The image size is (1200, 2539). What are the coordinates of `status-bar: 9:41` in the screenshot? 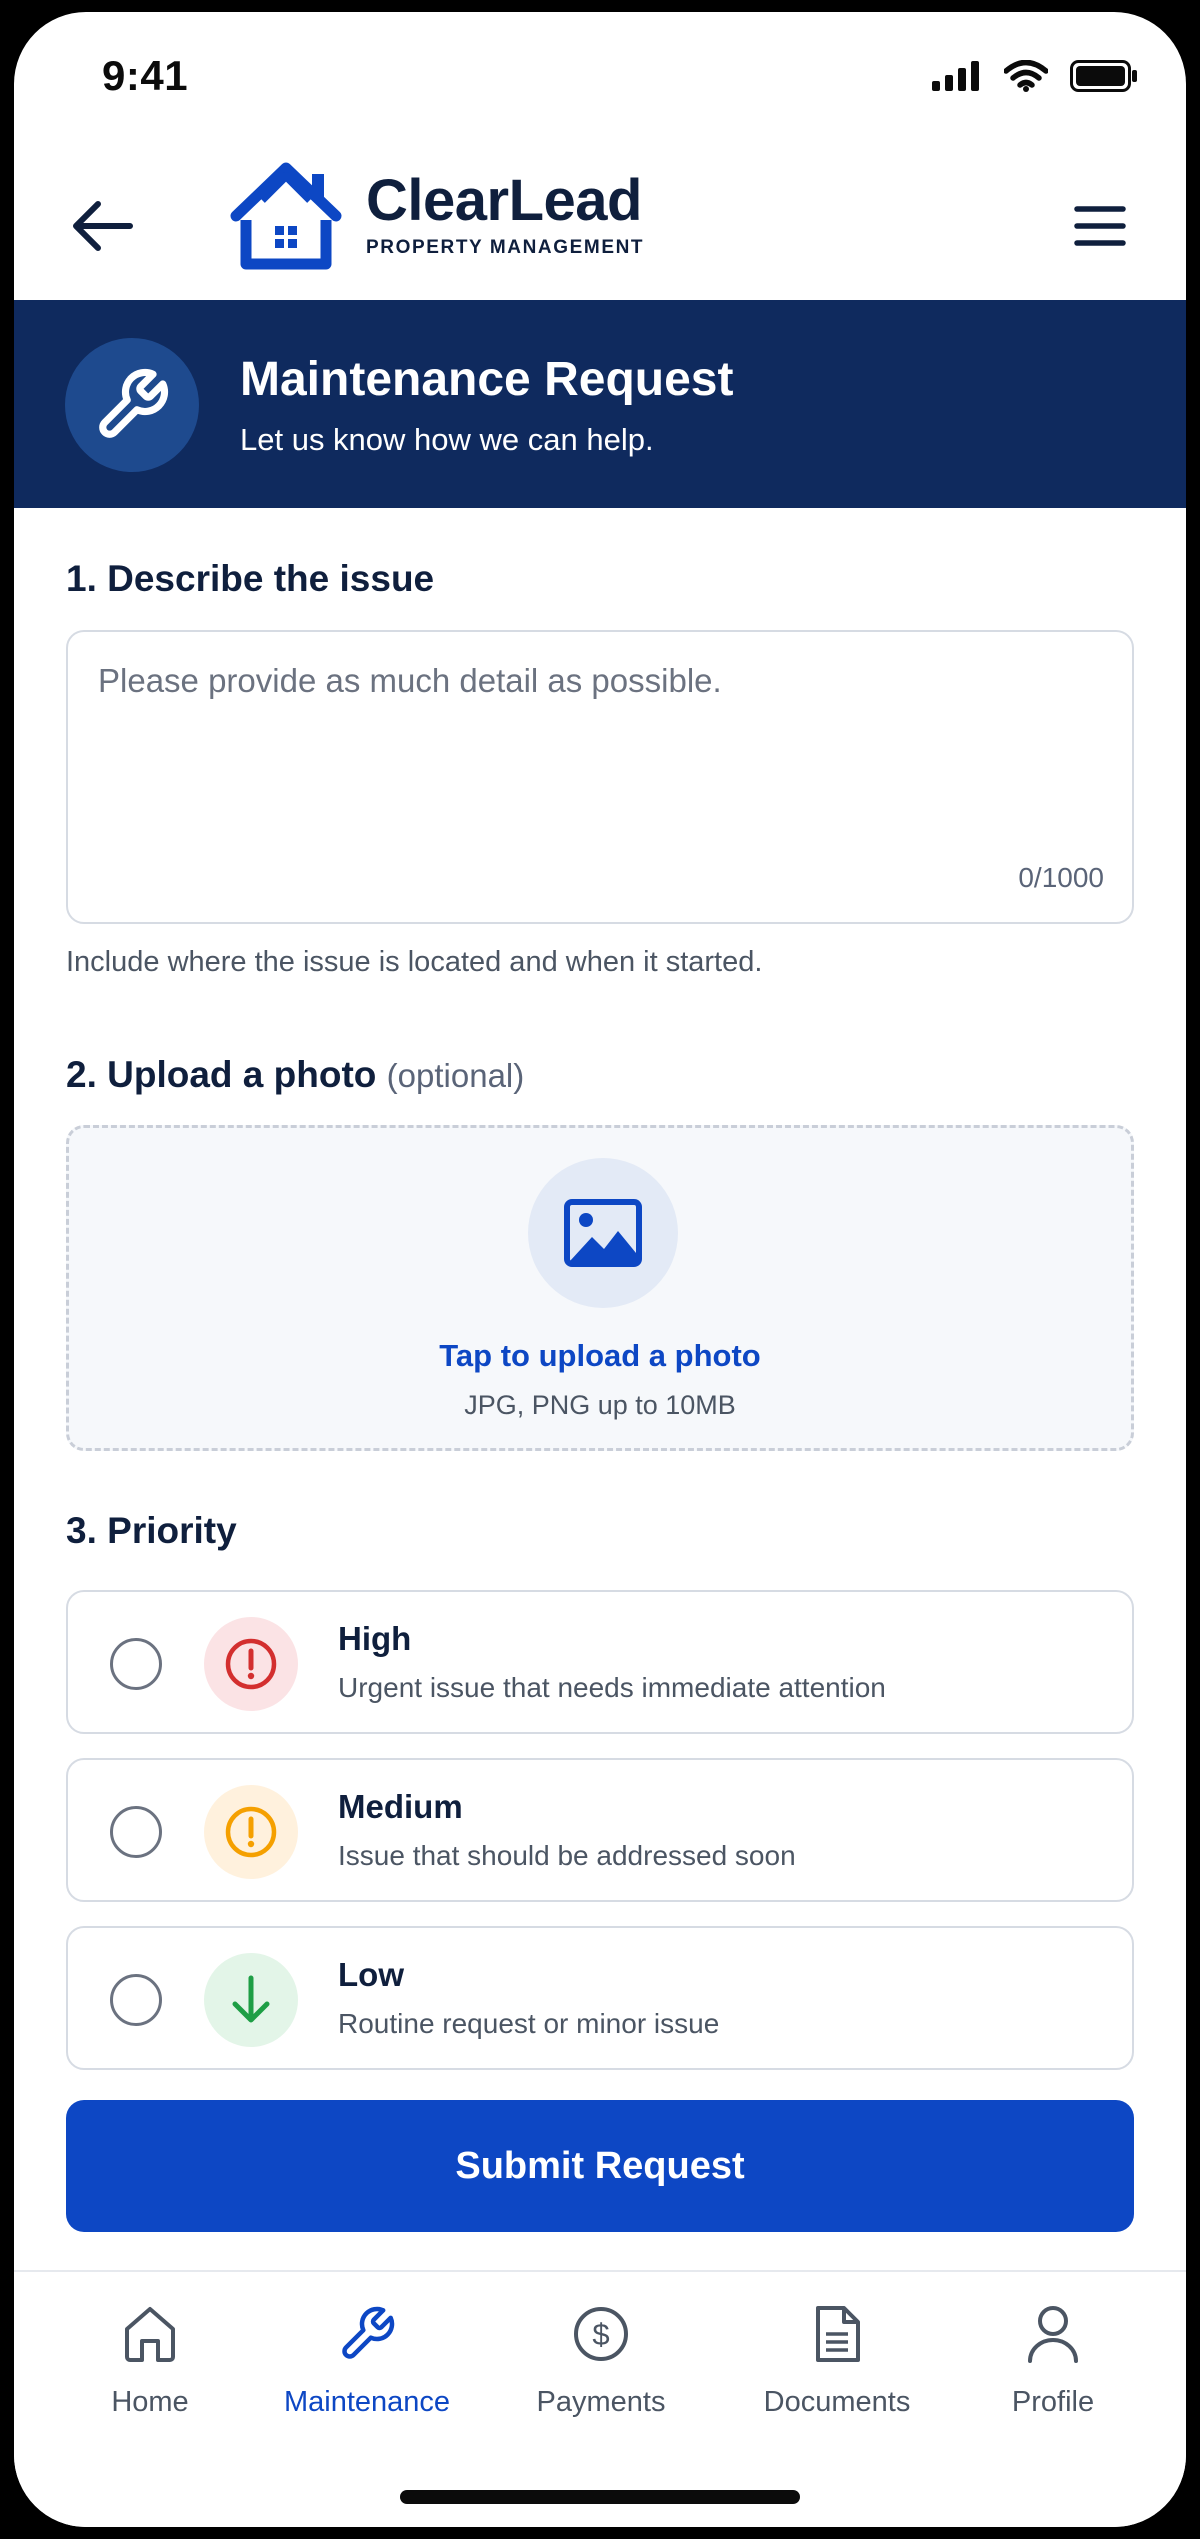 It's located at (600, 82).